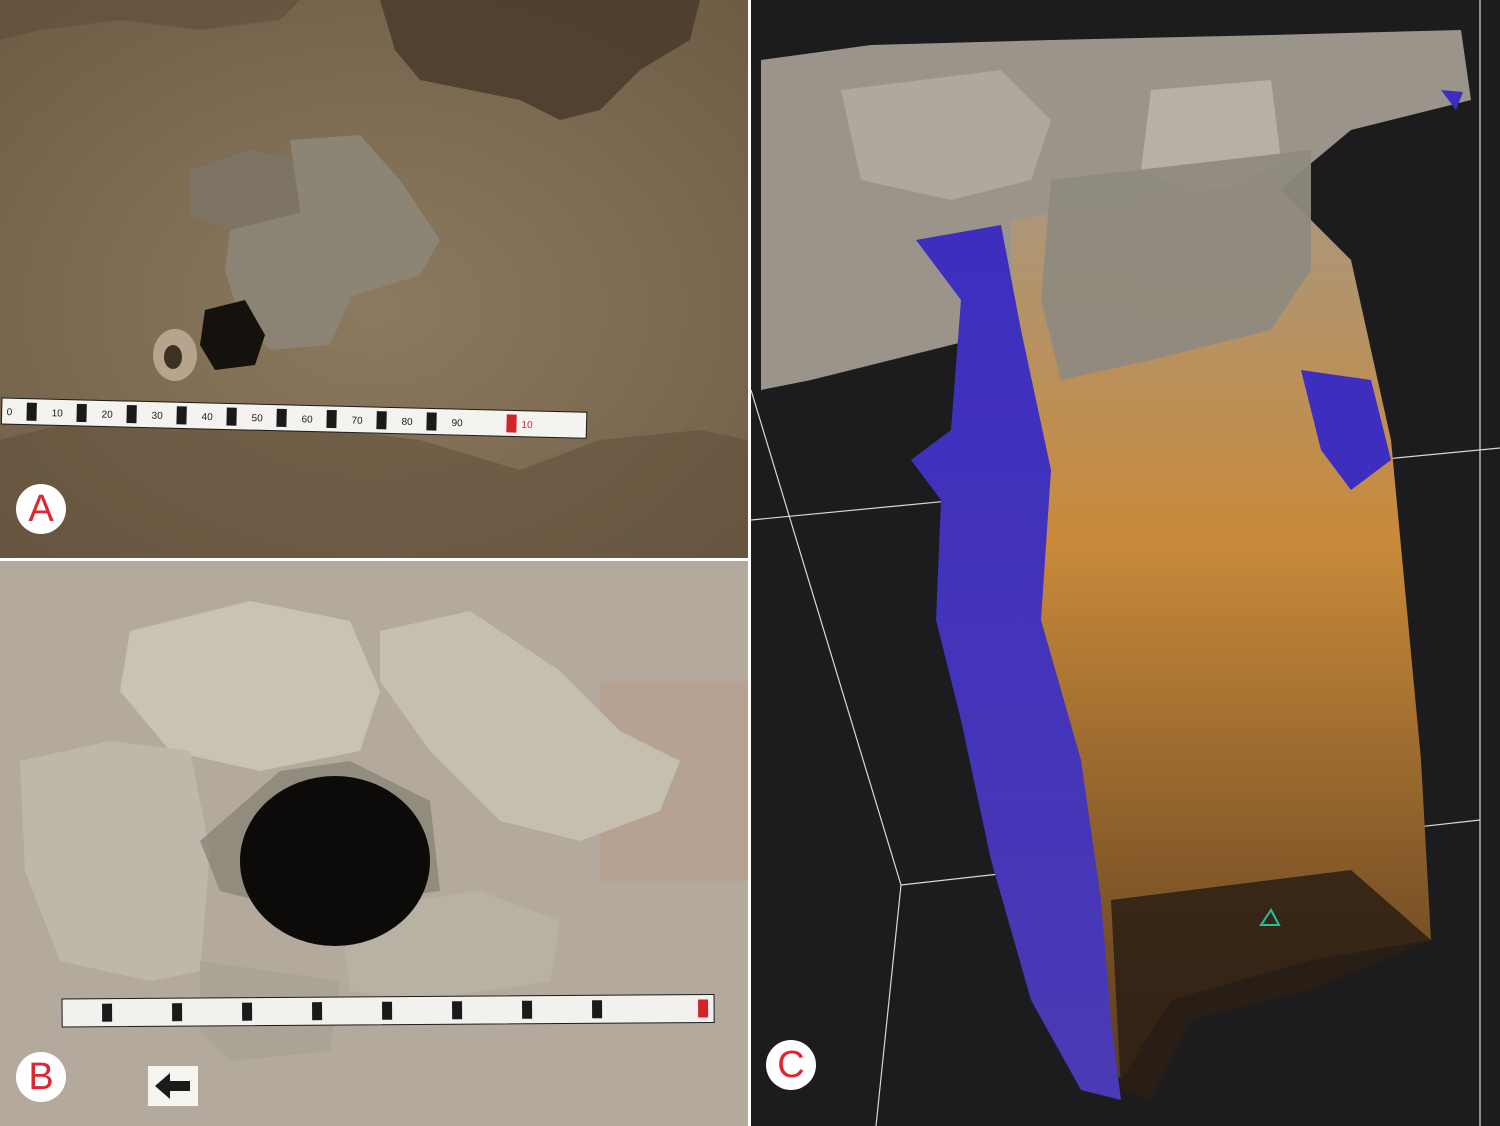 The width and height of the screenshot is (1500, 1126). Describe the element at coordinates (207, 417) in the screenshot. I see `staff-number: 40` at that location.